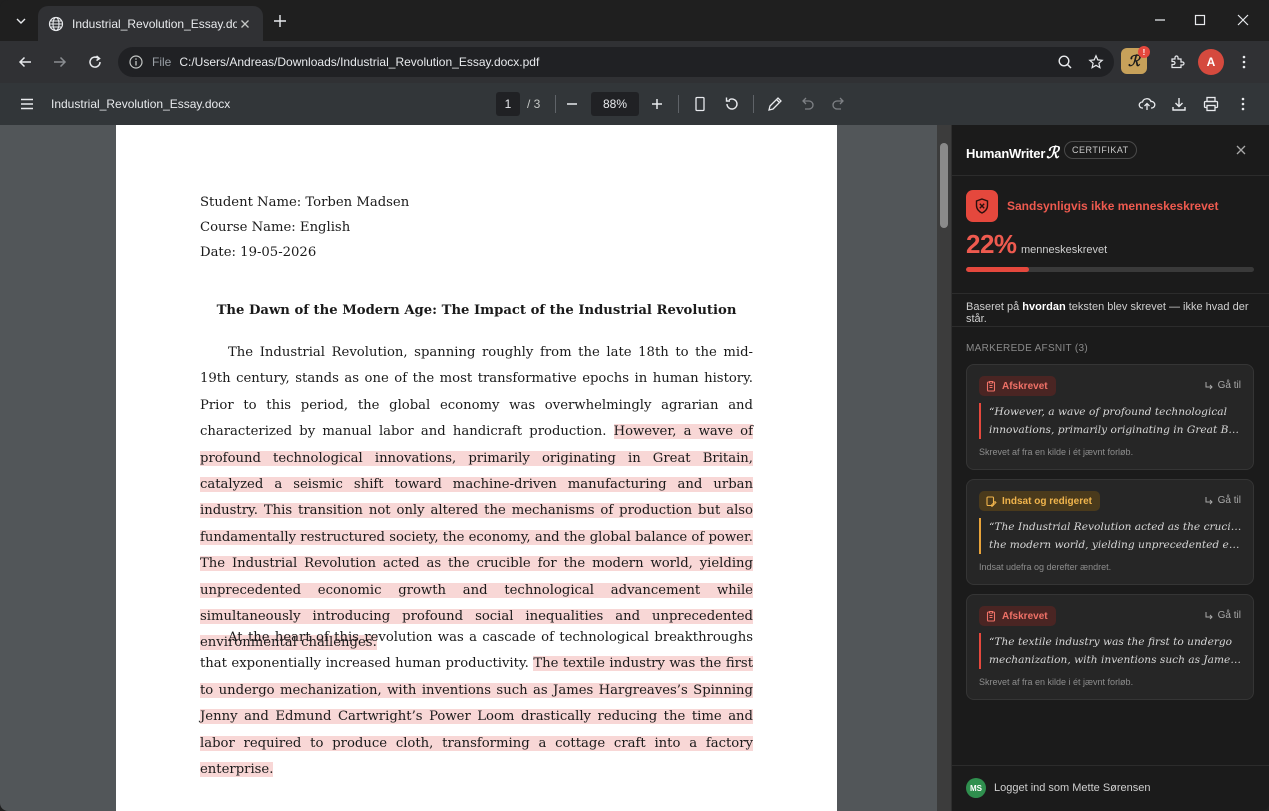 The height and width of the screenshot is (811, 1269). I want to click on verdict-label: Sandsynligvis ikke menneskeskrevet, so click(1113, 206).